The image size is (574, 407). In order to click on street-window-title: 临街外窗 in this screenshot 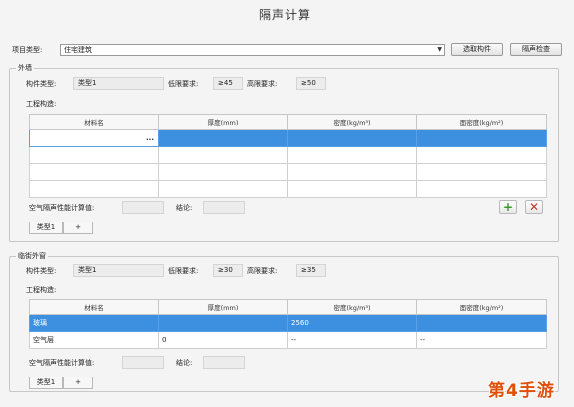, I will do `click(32, 256)`.